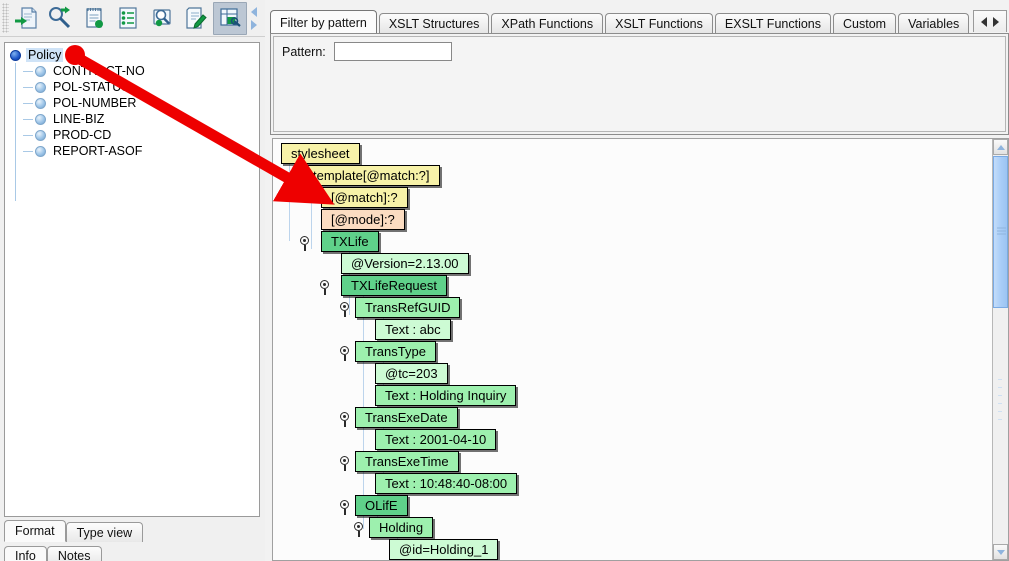 This screenshot has width=1009, height=561. I want to click on xslt-node-transexetime: TransExeTime, so click(407, 461).